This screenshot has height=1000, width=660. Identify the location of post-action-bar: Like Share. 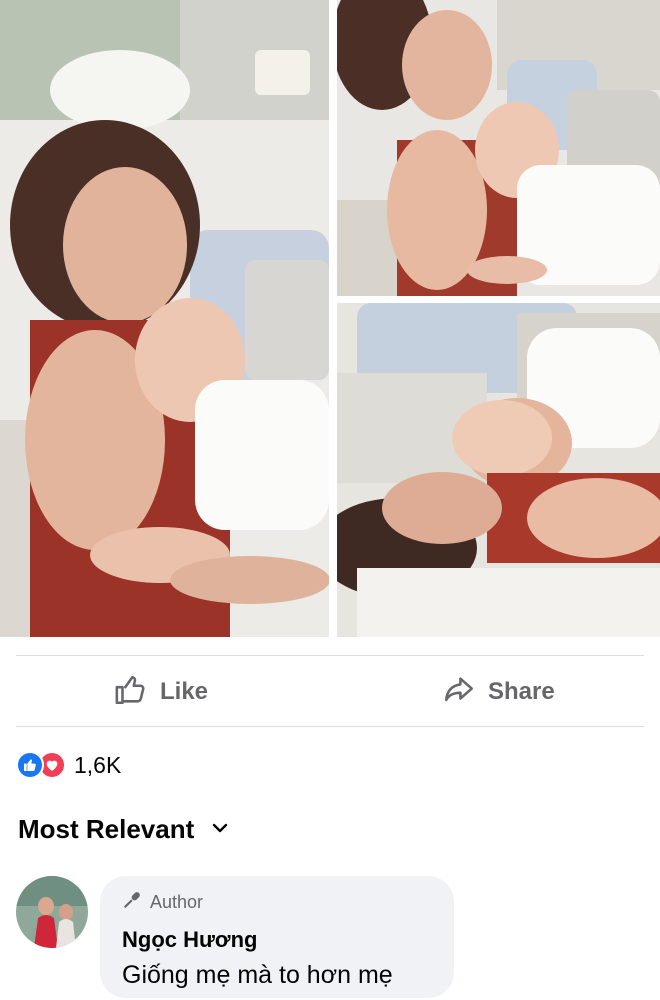
(330, 692).